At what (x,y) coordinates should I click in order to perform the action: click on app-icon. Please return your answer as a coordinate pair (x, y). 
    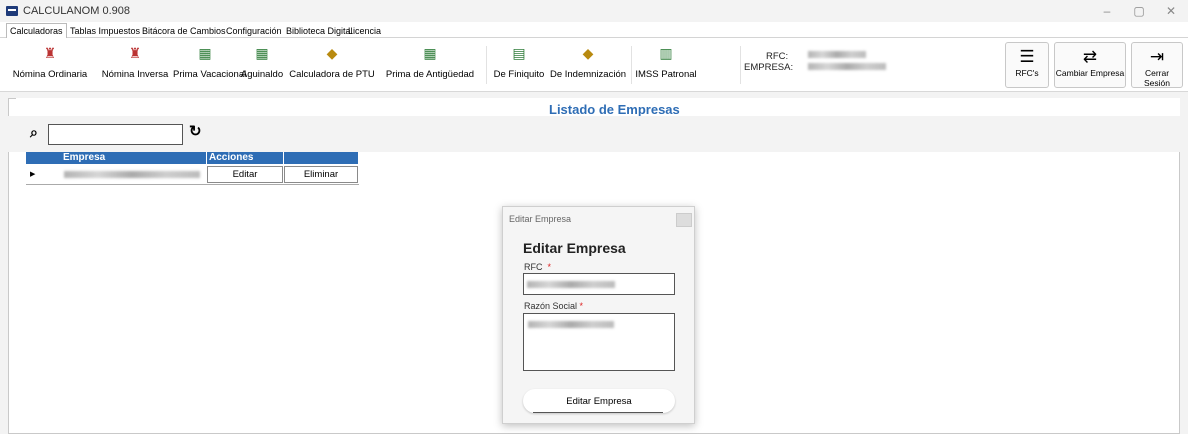
    Looking at the image, I should click on (12, 11).